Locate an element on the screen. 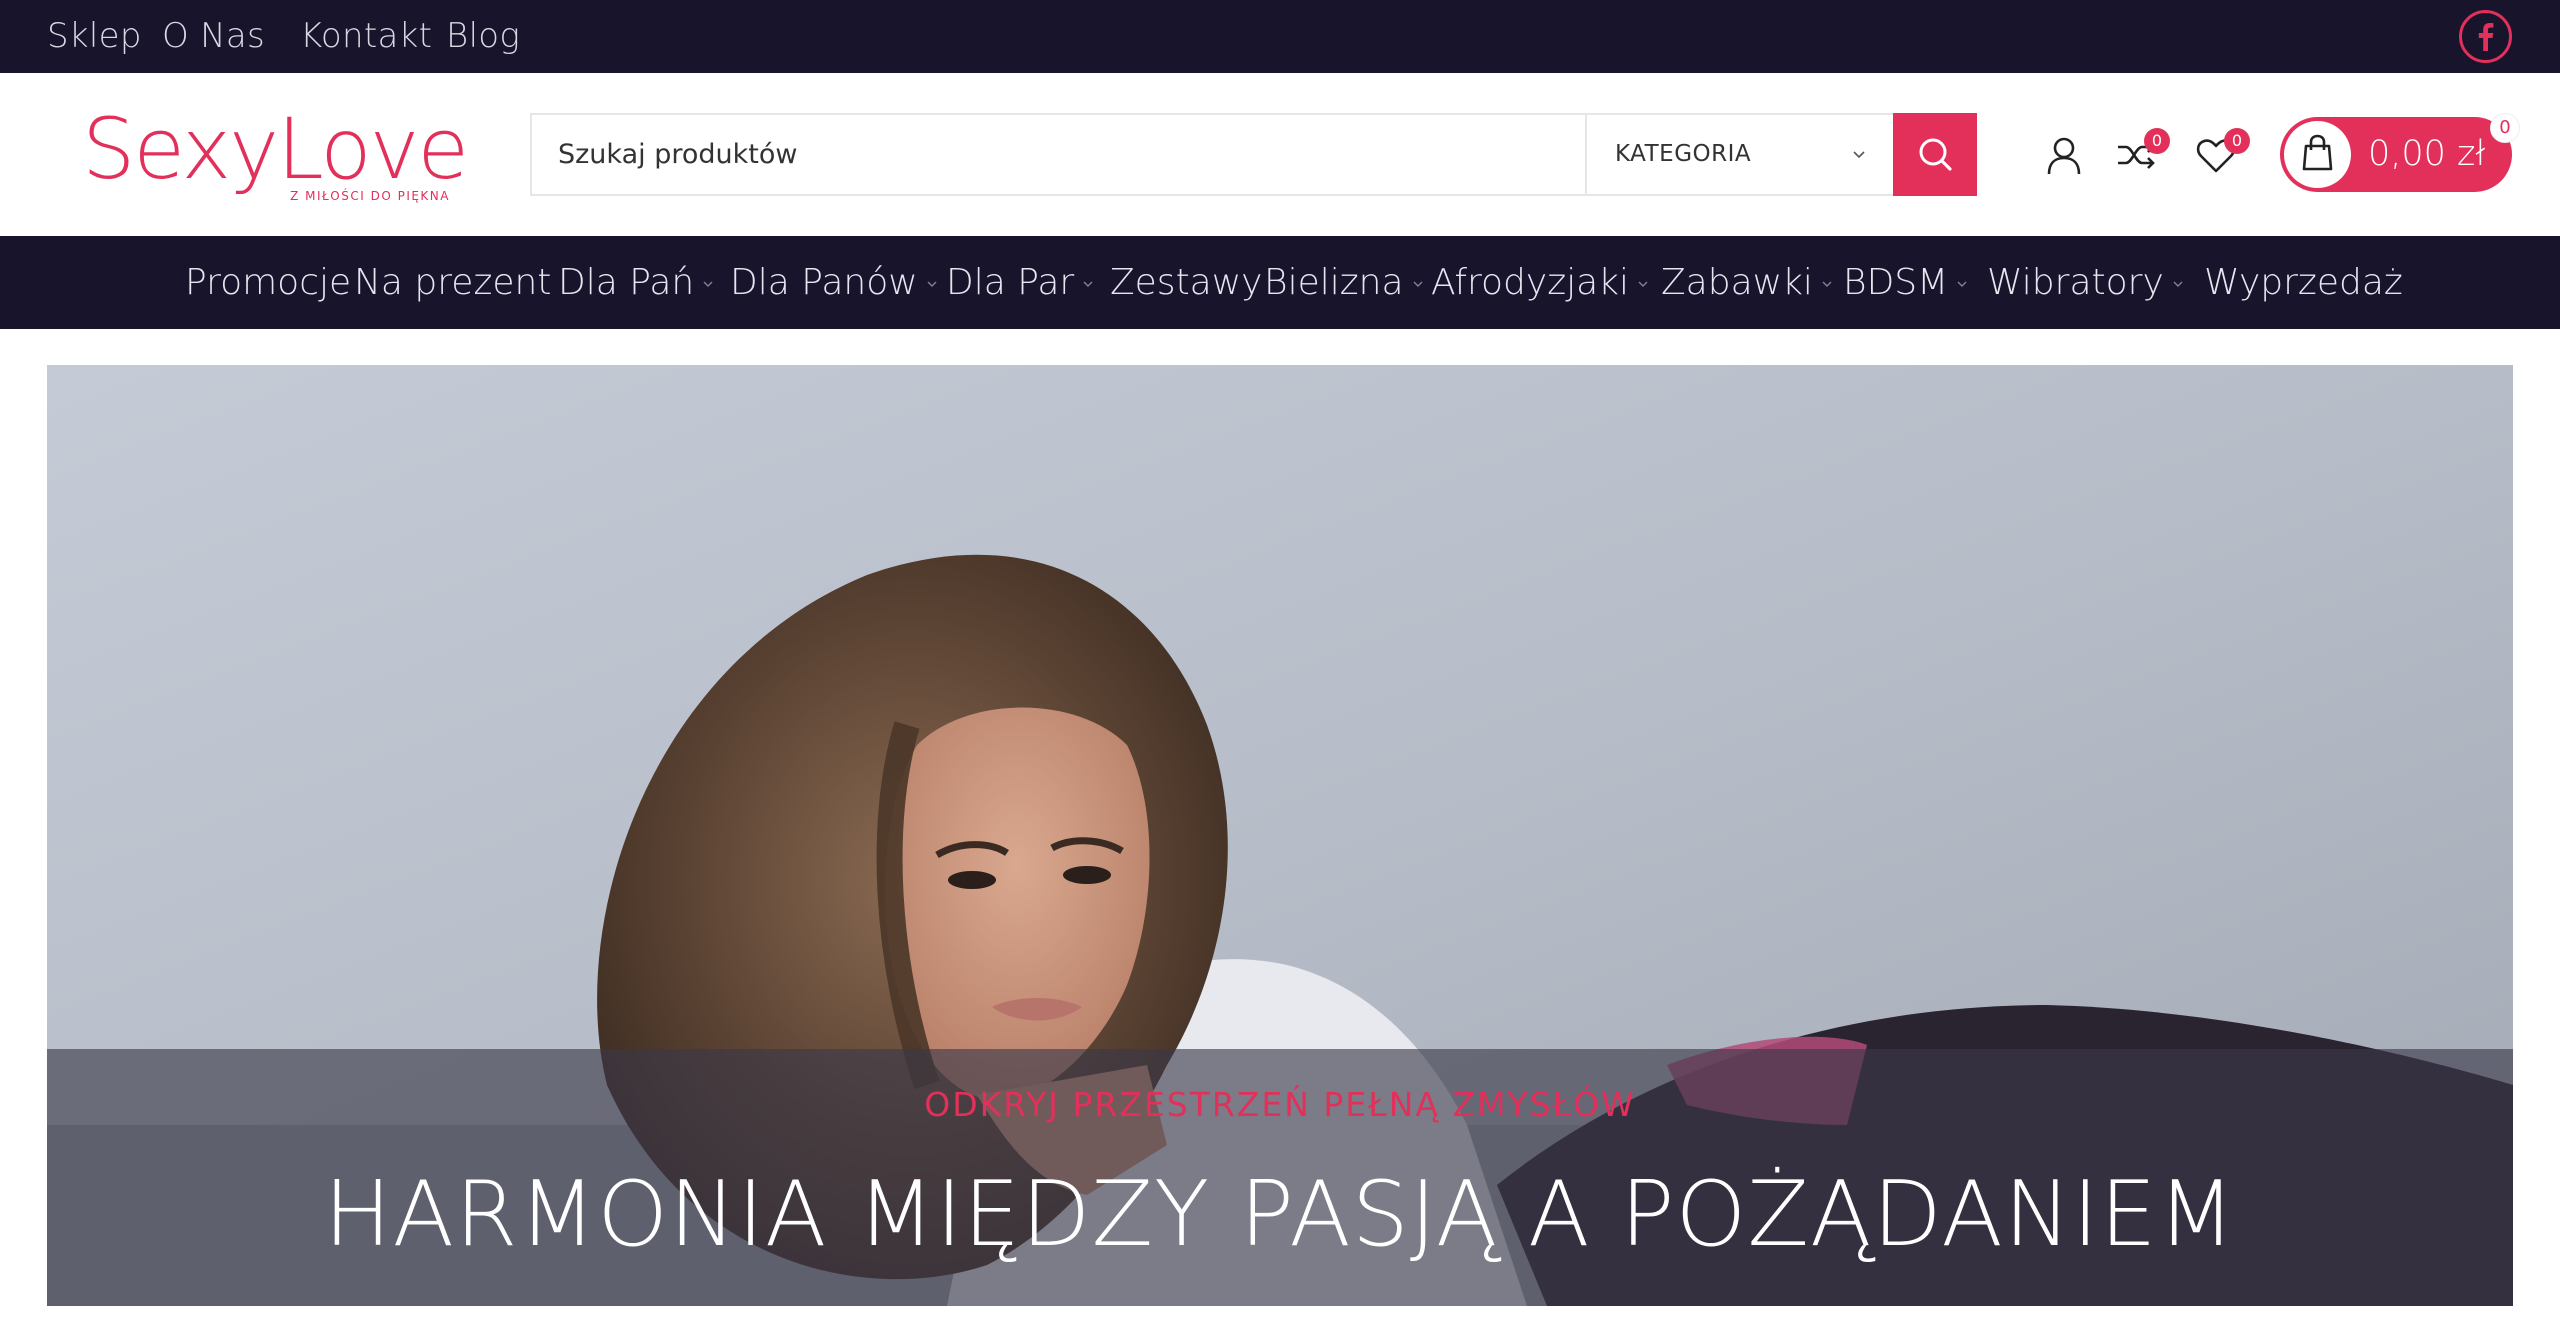  nav-item-dla-panow: Dla Panów is located at coordinates (834, 282).